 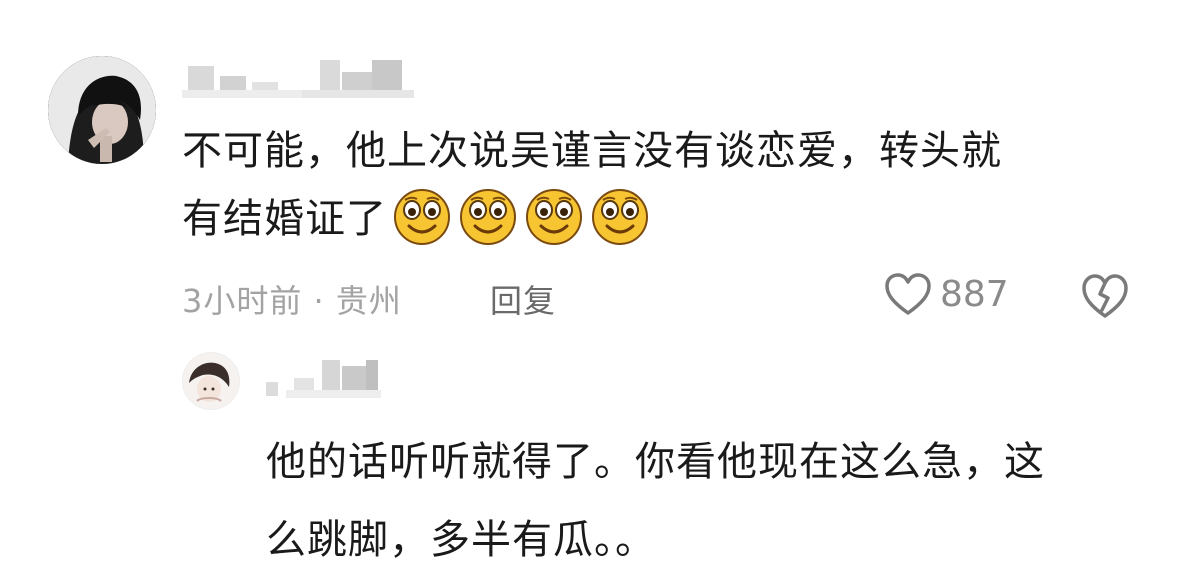 I want to click on comment-text-line-2-text: 有结婚证了, so click(x=284, y=219).